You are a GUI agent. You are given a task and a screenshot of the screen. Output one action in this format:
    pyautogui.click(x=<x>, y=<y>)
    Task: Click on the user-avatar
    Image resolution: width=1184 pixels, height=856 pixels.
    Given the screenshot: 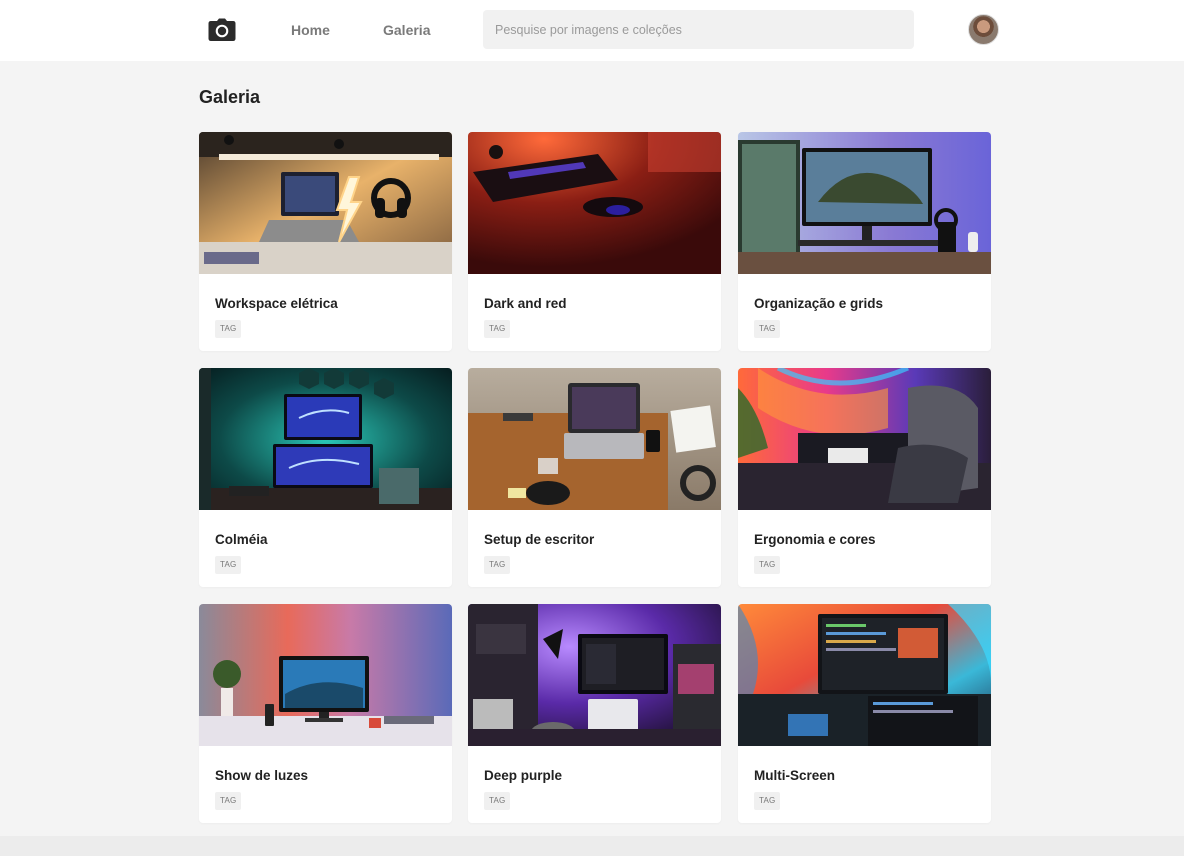 What is the action you would take?
    pyautogui.click(x=983, y=29)
    